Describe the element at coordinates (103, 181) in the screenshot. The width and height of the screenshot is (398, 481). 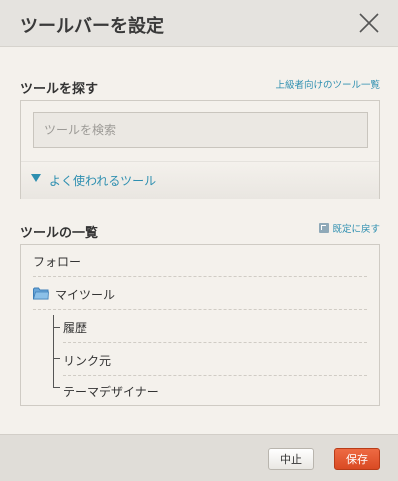
I see `frequent-tools-label: よく使われるツール` at that location.